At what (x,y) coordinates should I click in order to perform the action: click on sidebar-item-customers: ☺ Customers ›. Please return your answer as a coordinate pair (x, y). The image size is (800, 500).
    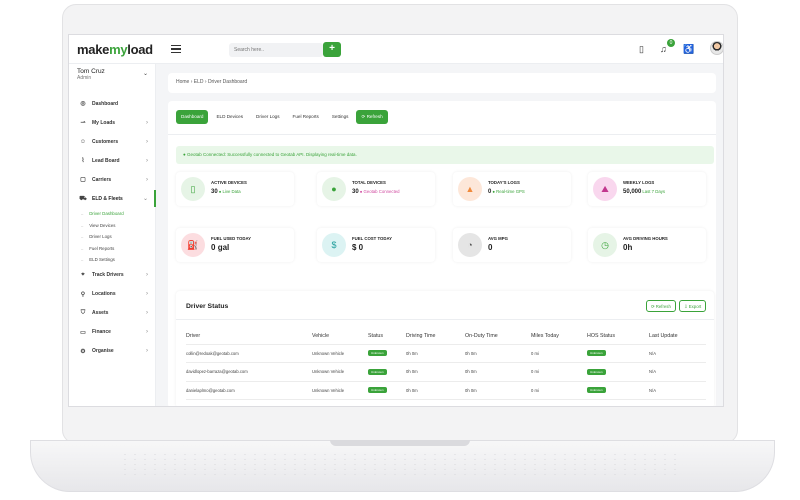
    Looking at the image, I should click on (112, 141).